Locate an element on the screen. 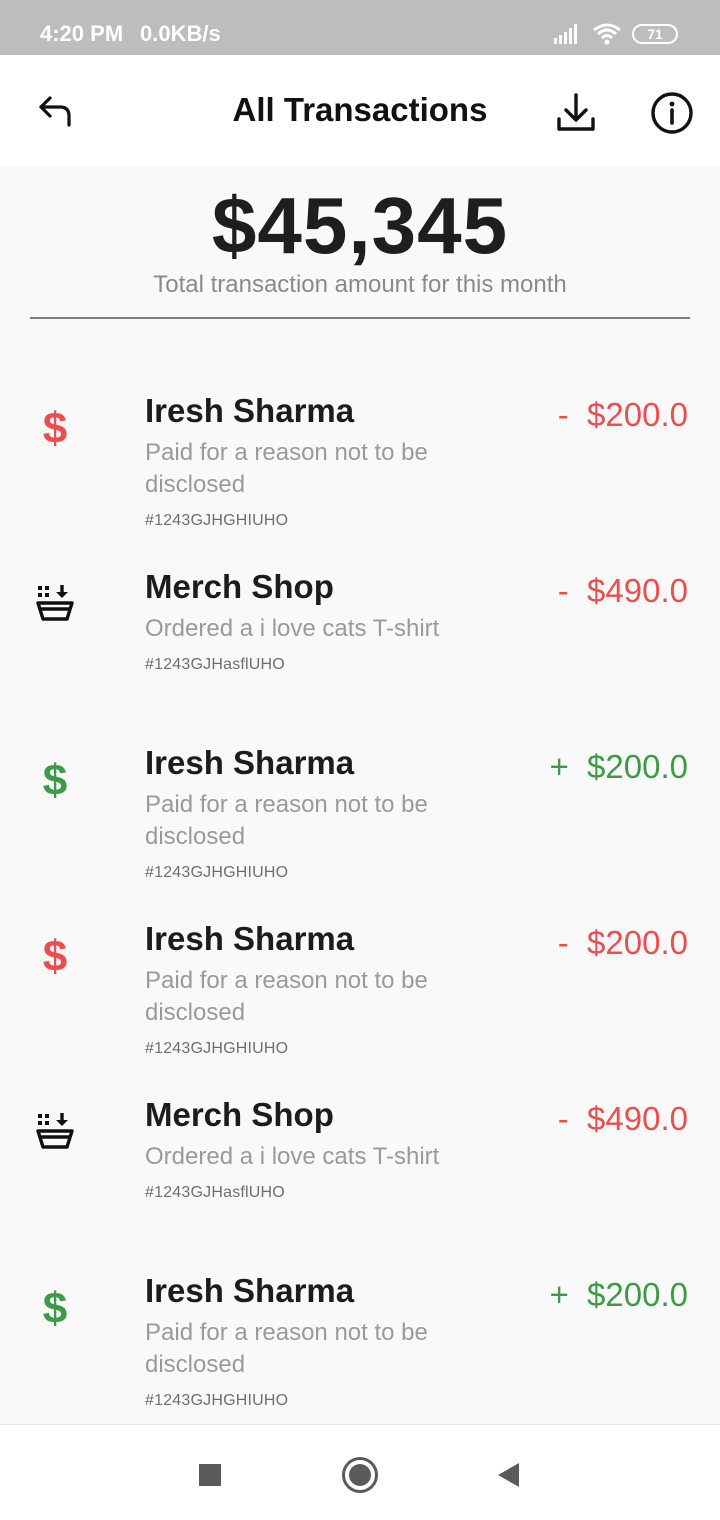 This screenshot has width=720, height=1520. download-button is located at coordinates (576, 113).